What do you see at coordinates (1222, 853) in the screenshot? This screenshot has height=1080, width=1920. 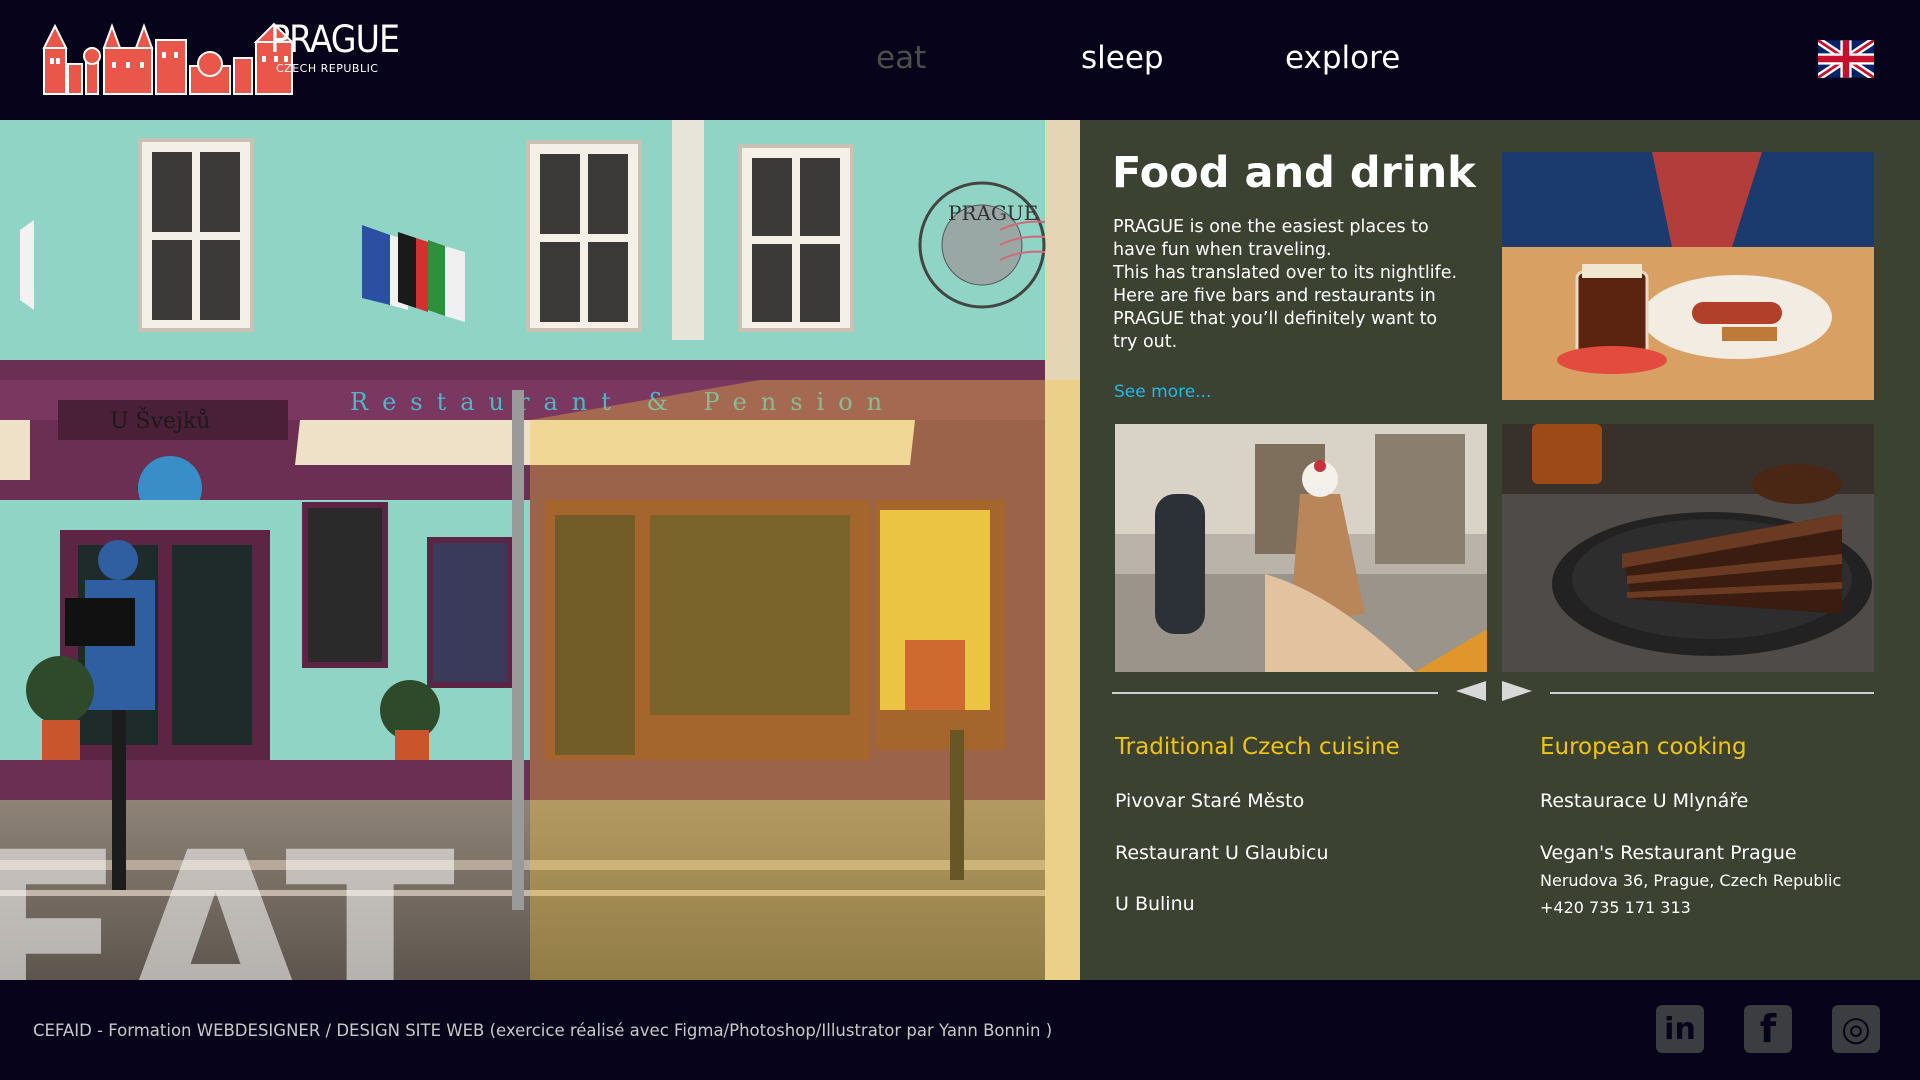 I see `restaurant-link: Restaurant U Glaubicu` at bounding box center [1222, 853].